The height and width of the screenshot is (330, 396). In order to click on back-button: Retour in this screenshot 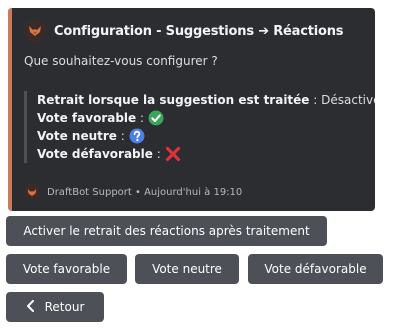, I will do `click(55, 307)`.